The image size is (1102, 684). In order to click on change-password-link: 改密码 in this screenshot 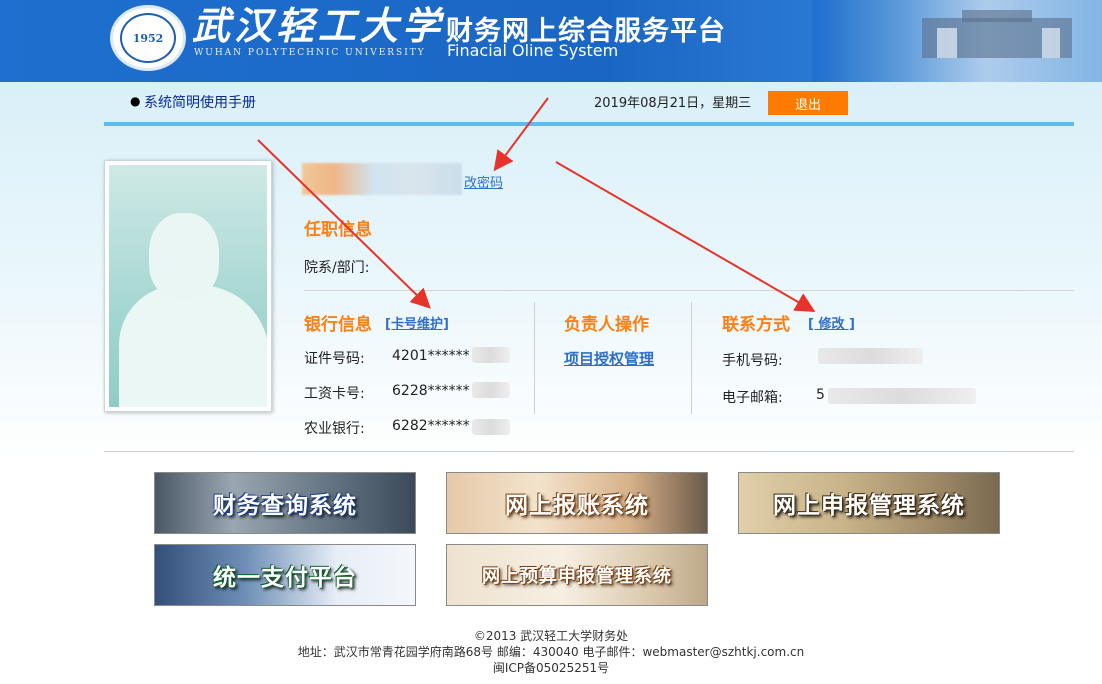, I will do `click(483, 181)`.